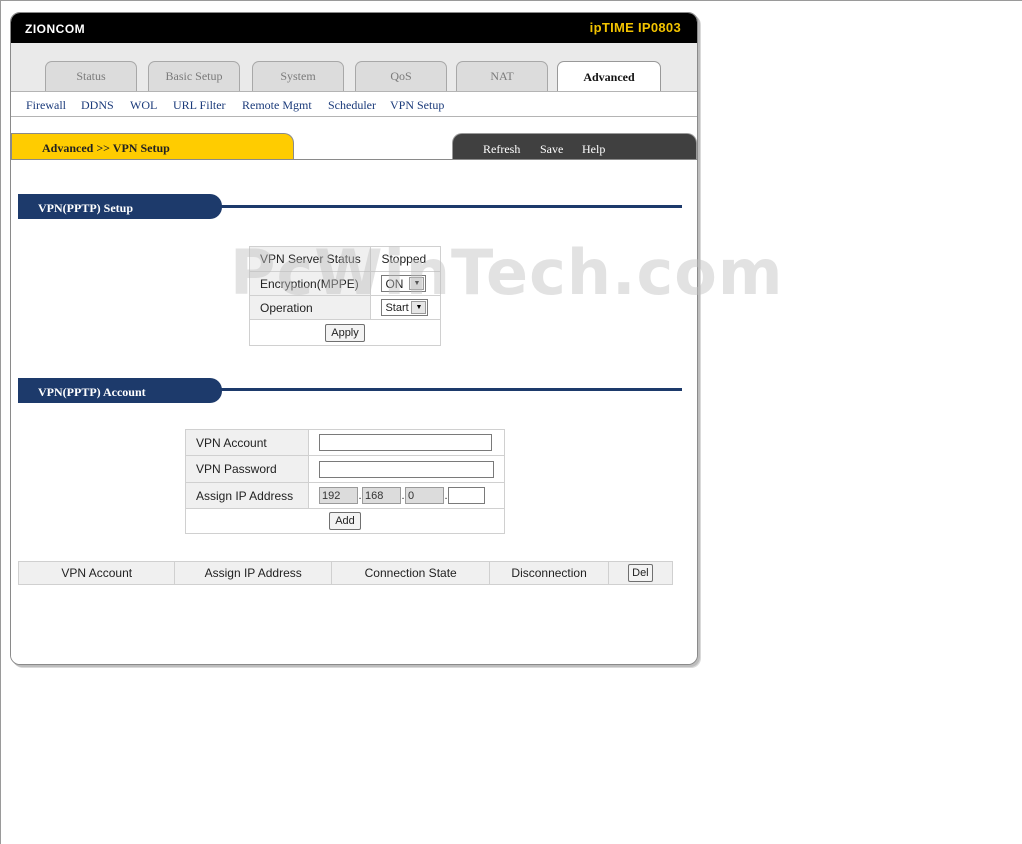 The height and width of the screenshot is (844, 1022). Describe the element at coordinates (574, 147) in the screenshot. I see `action-bar: Refresh Save Help` at that location.